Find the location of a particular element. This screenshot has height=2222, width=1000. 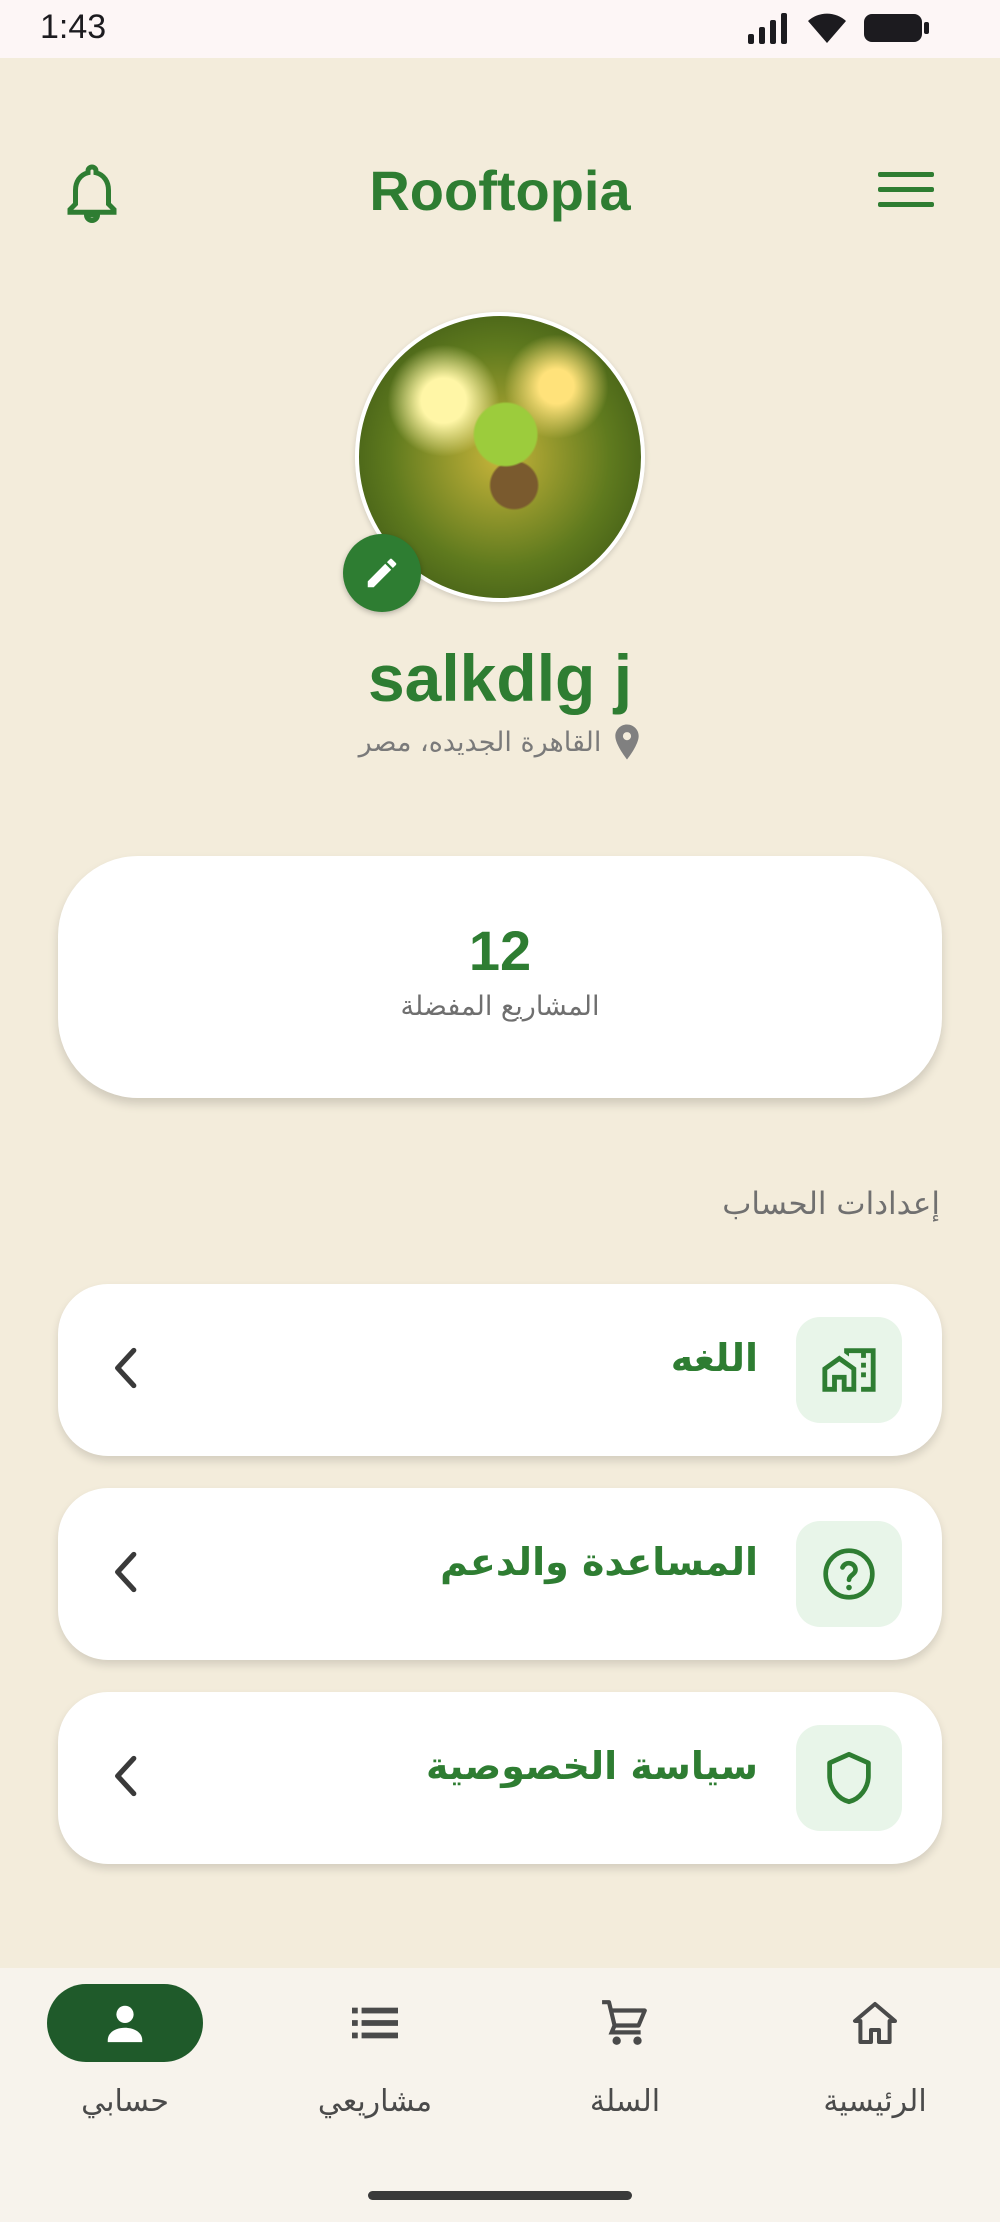

list-icon is located at coordinates (375, 2023).